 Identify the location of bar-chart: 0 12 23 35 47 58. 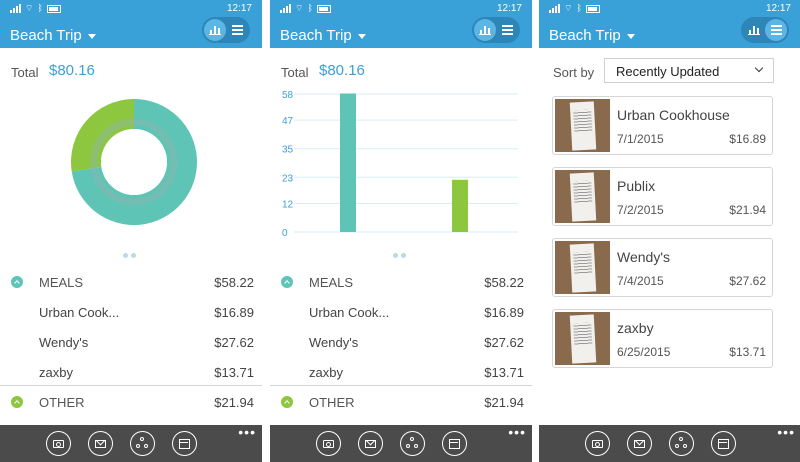
(400, 164).